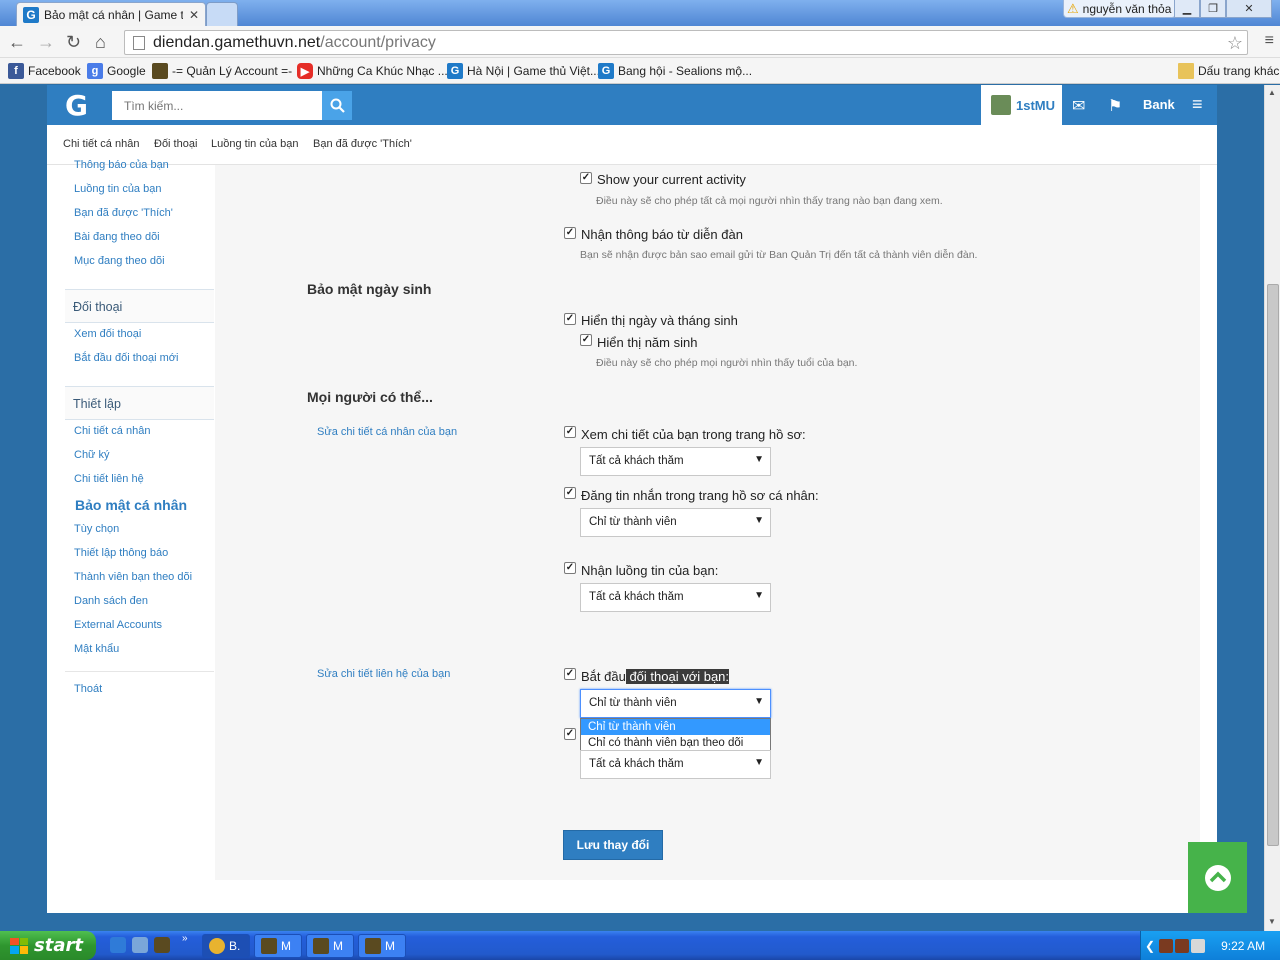 The image size is (1280, 960). What do you see at coordinates (675, 522) in the screenshot?
I see `post-profile-select: Chỉ từ thành viên ▼` at bounding box center [675, 522].